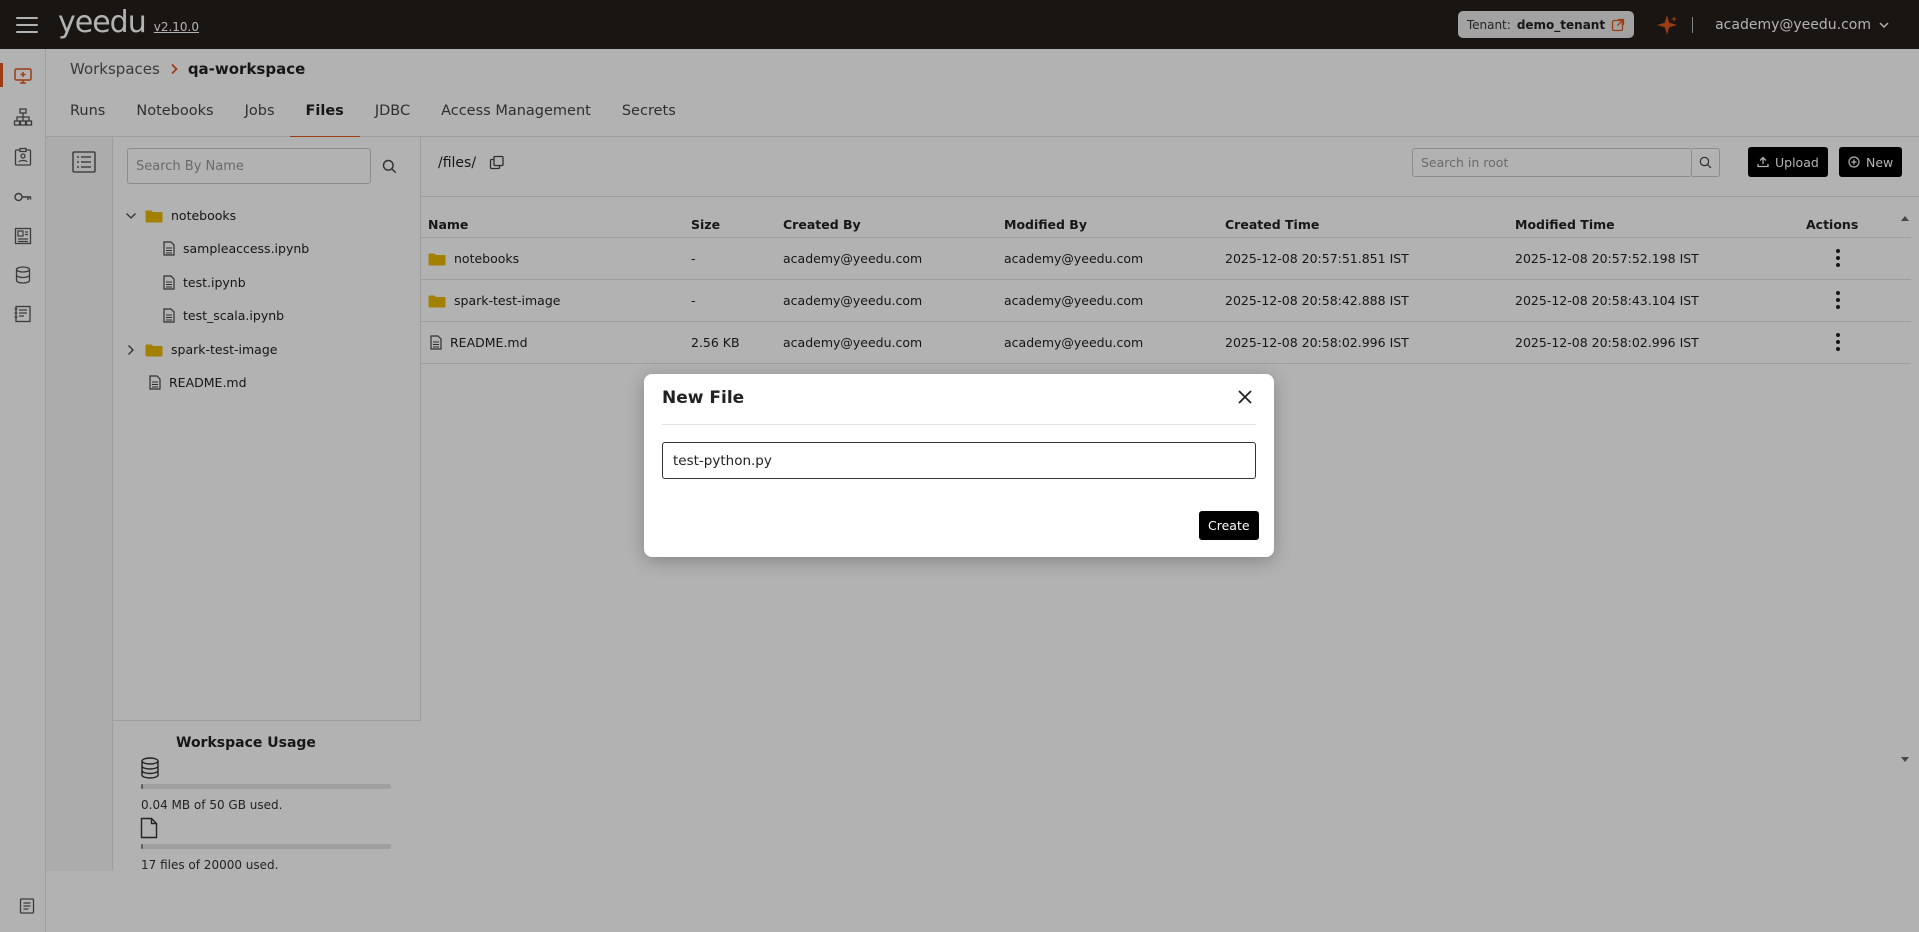  Describe the element at coordinates (959, 424) in the screenshot. I see `dialog-divider` at that location.